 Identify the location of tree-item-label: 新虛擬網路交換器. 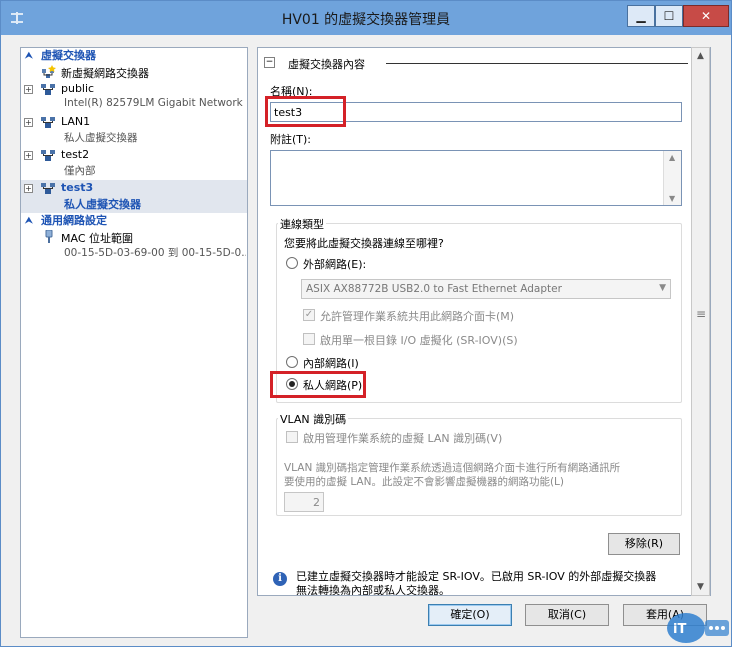
(105, 73).